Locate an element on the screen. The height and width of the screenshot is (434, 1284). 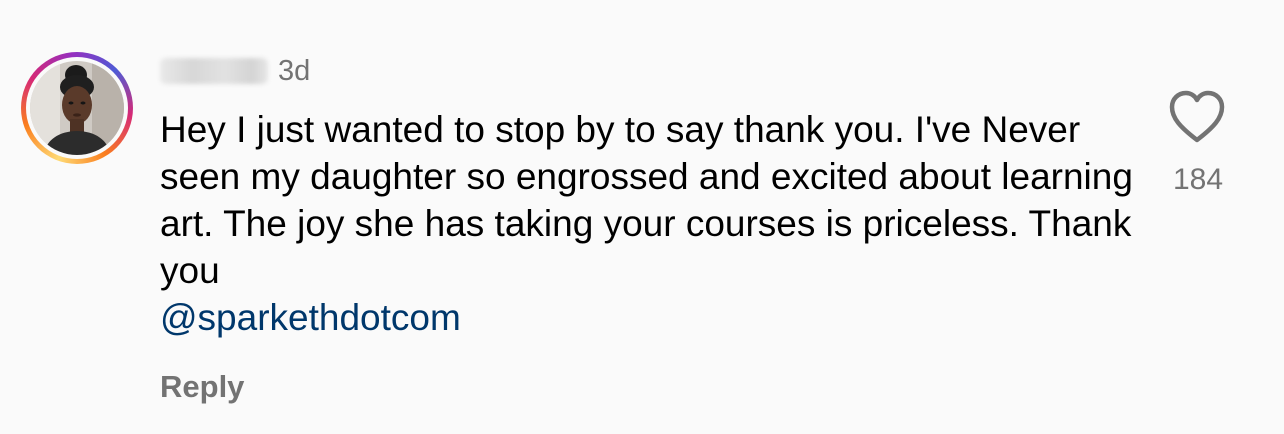
avatar-story-ring is located at coordinates (77, 108).